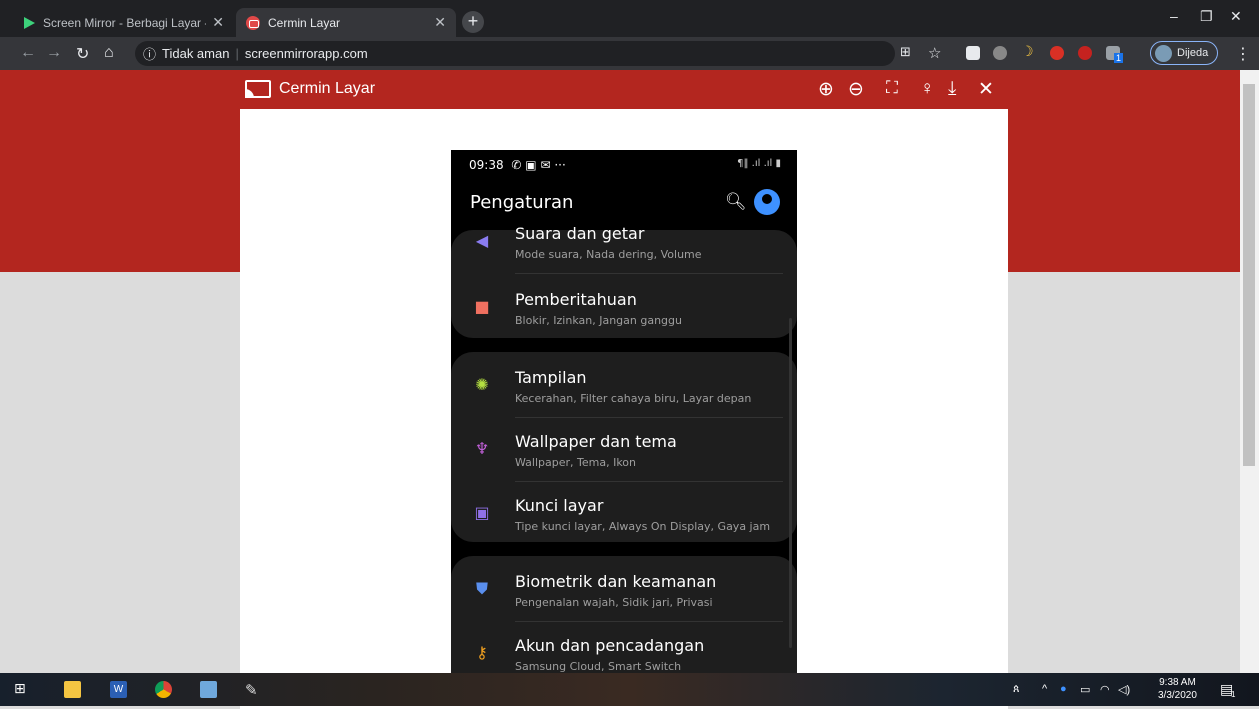 The width and height of the screenshot is (1259, 709). I want to click on volume-icon: ◀, so click(482, 240).